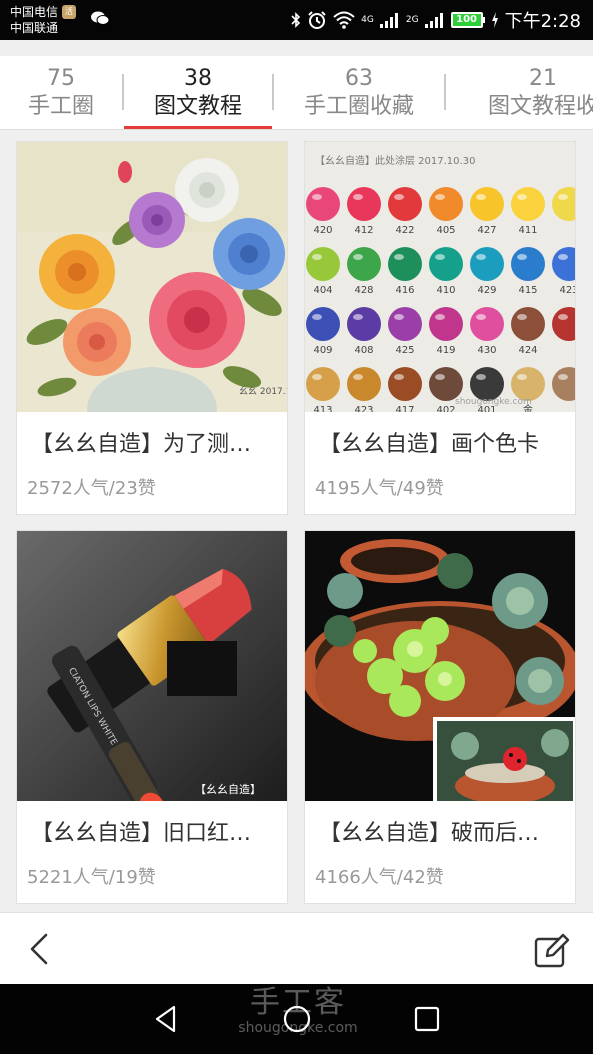  I want to click on tab-count: 38, so click(198, 78).